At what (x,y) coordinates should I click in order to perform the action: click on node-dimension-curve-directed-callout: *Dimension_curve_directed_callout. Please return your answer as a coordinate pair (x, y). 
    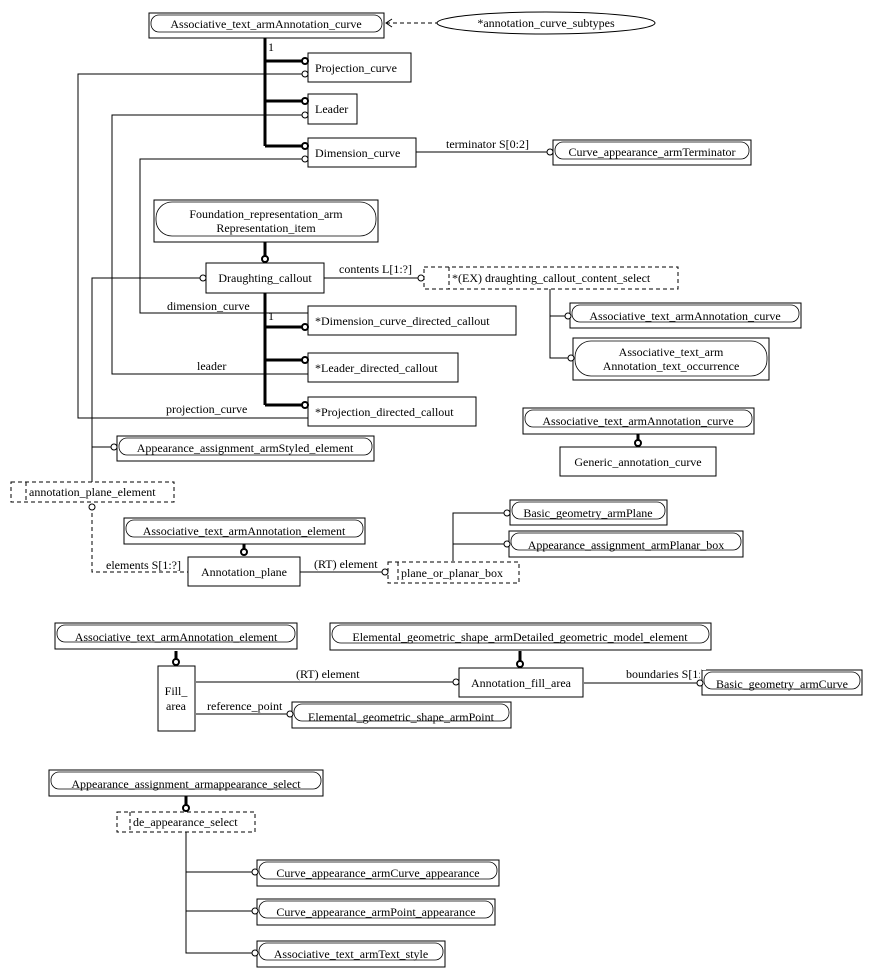
    Looking at the image, I should click on (412, 320).